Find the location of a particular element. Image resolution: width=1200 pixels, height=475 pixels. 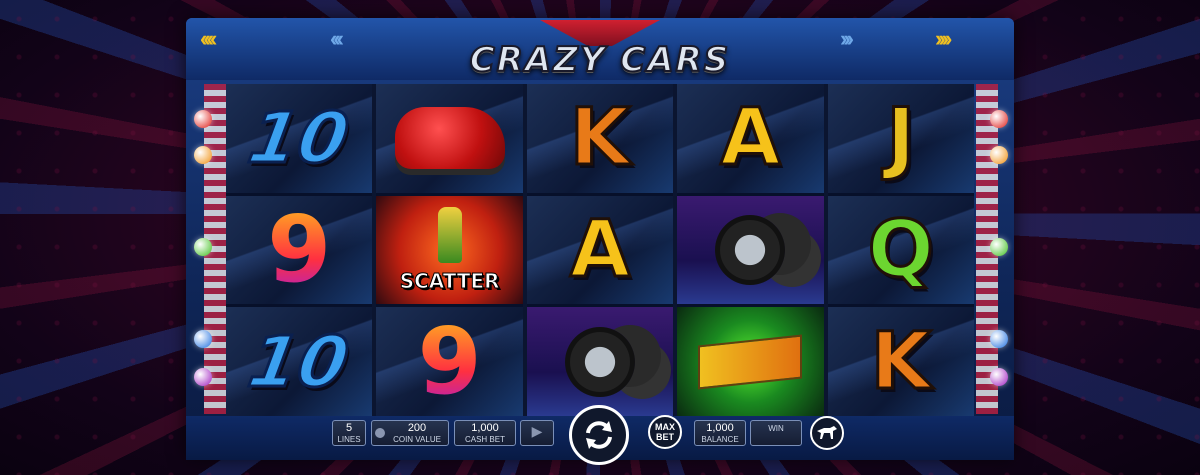

cash-bet-value: 1,000 is located at coordinates (485, 428).